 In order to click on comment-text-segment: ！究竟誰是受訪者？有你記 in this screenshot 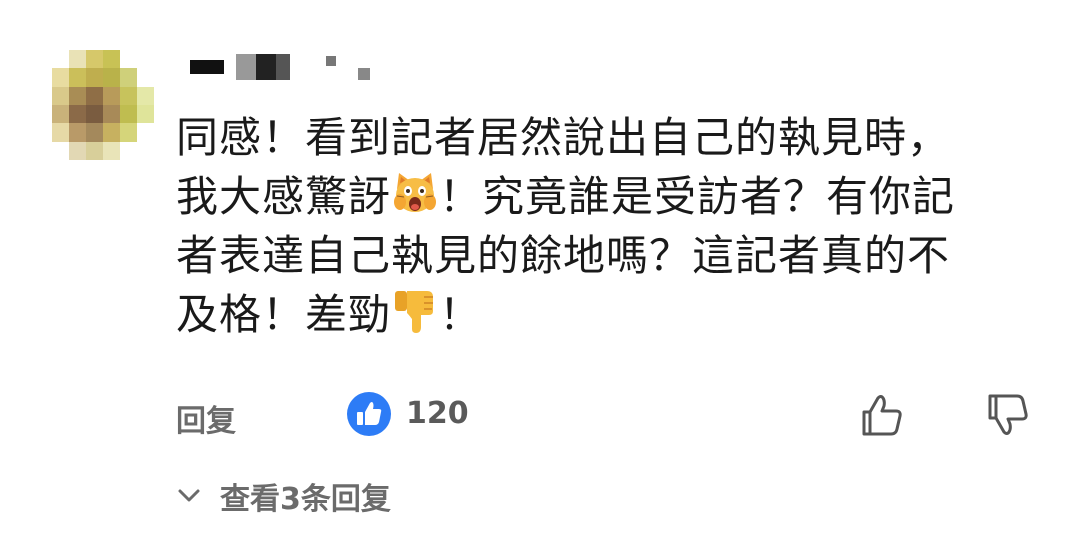, I will do `click(697, 196)`.